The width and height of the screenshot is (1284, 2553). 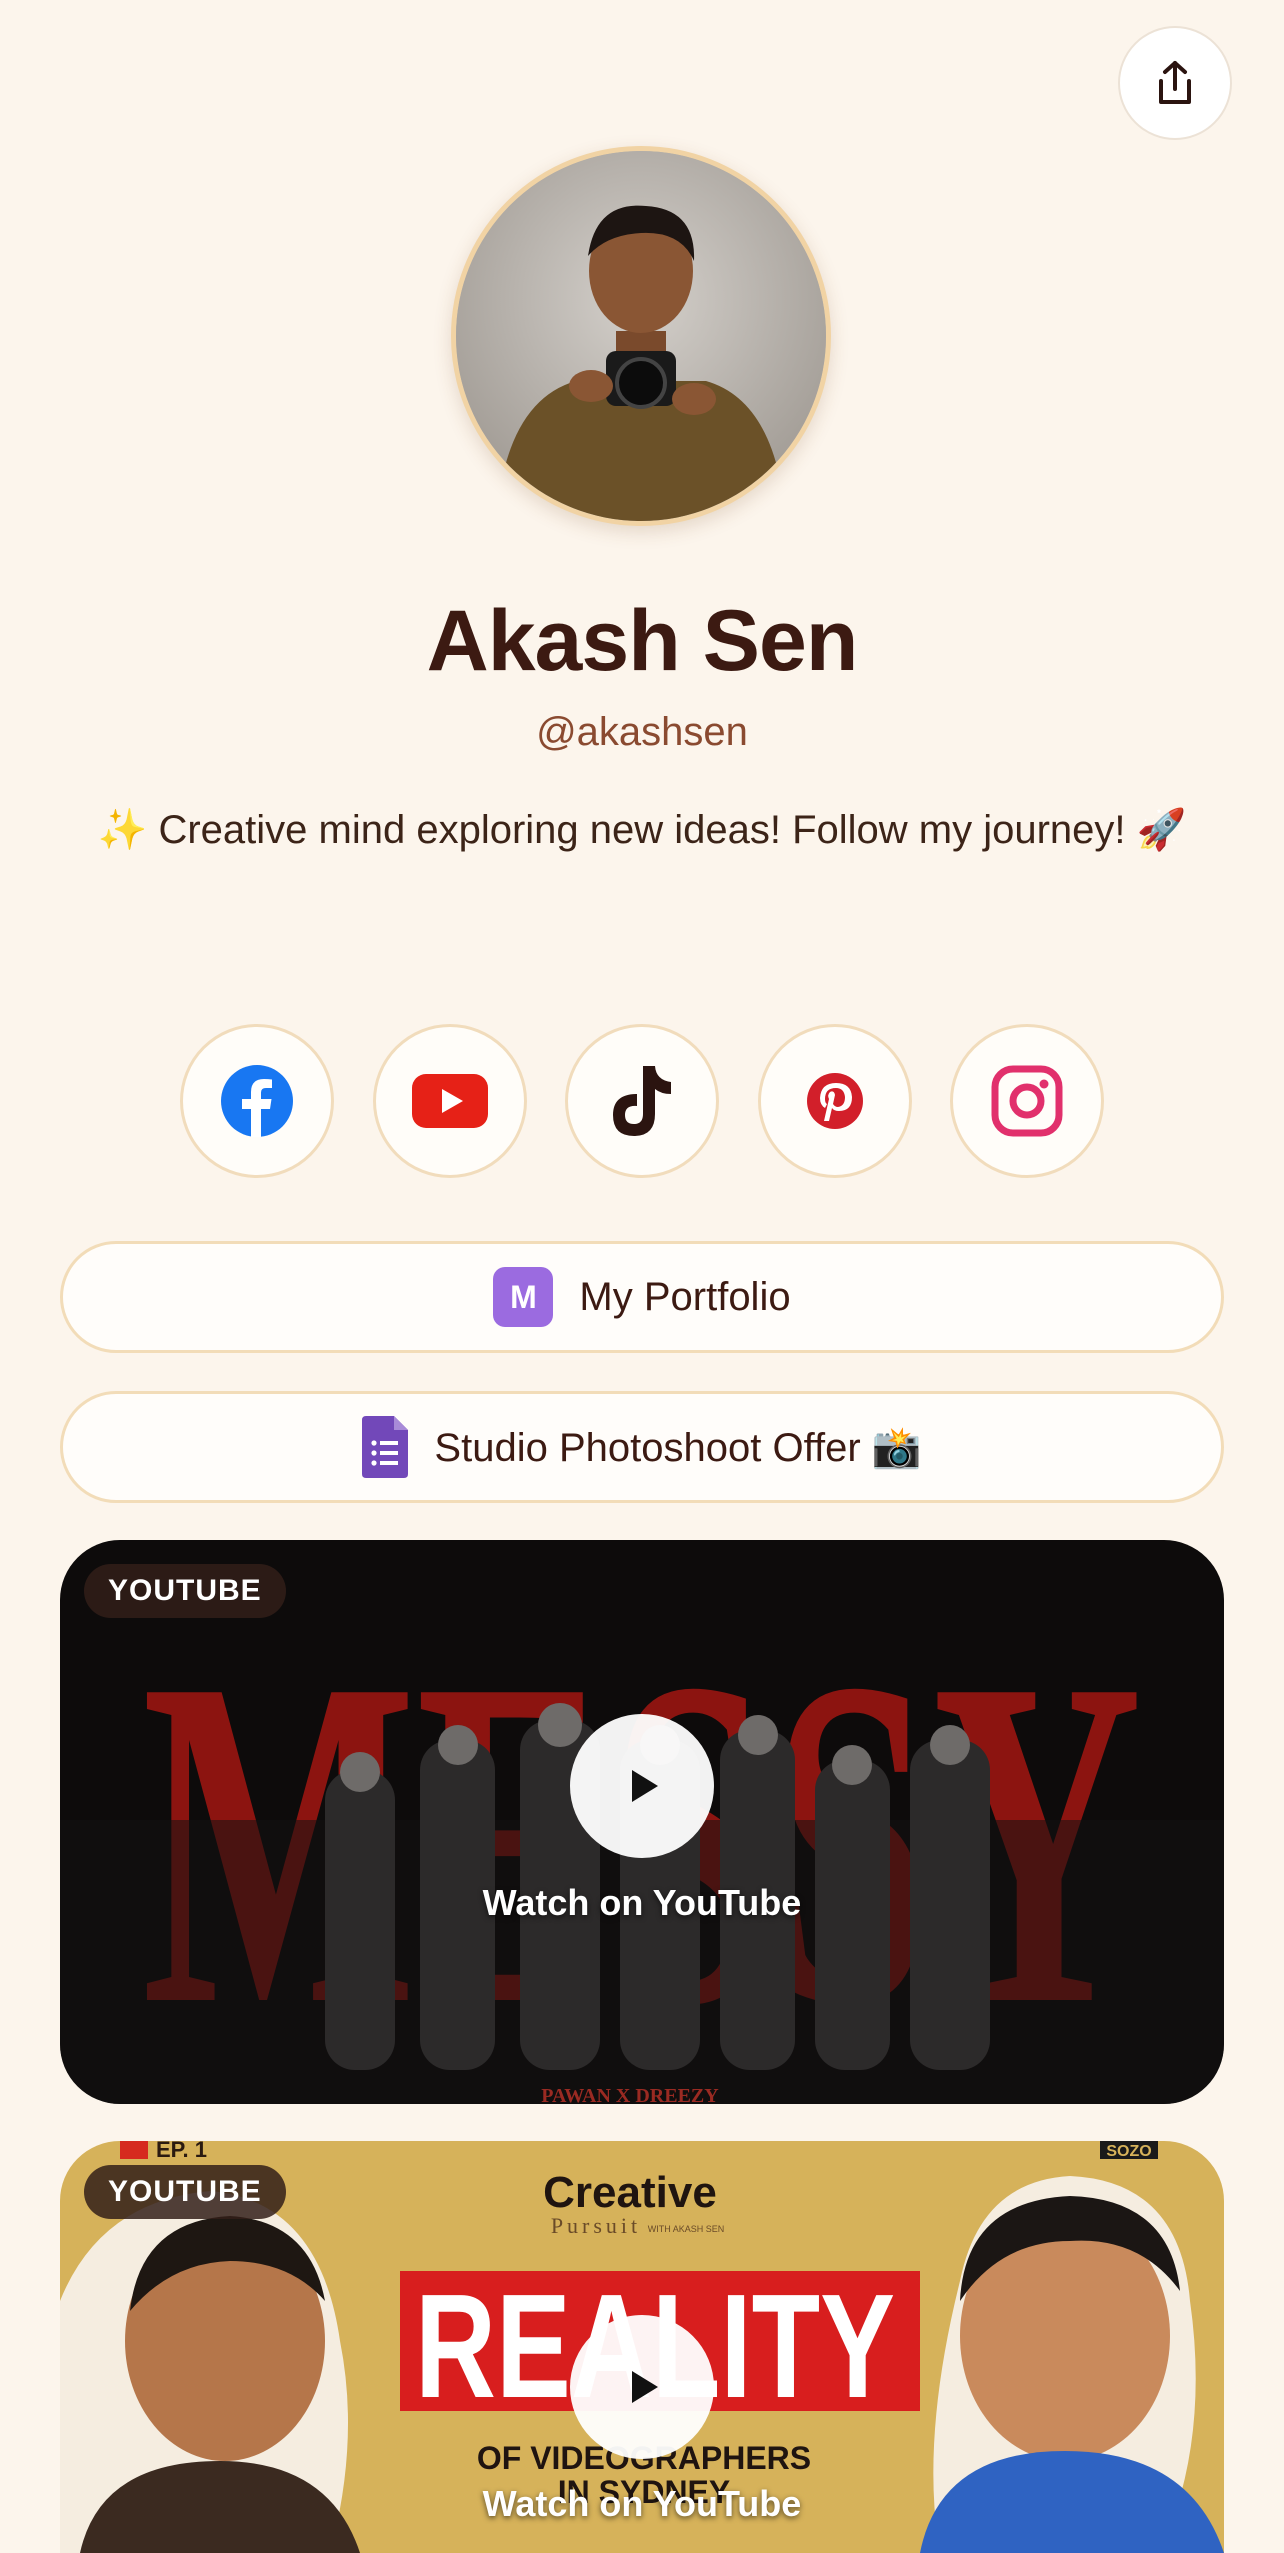 I want to click on youtube-link, so click(x=449, y=1101).